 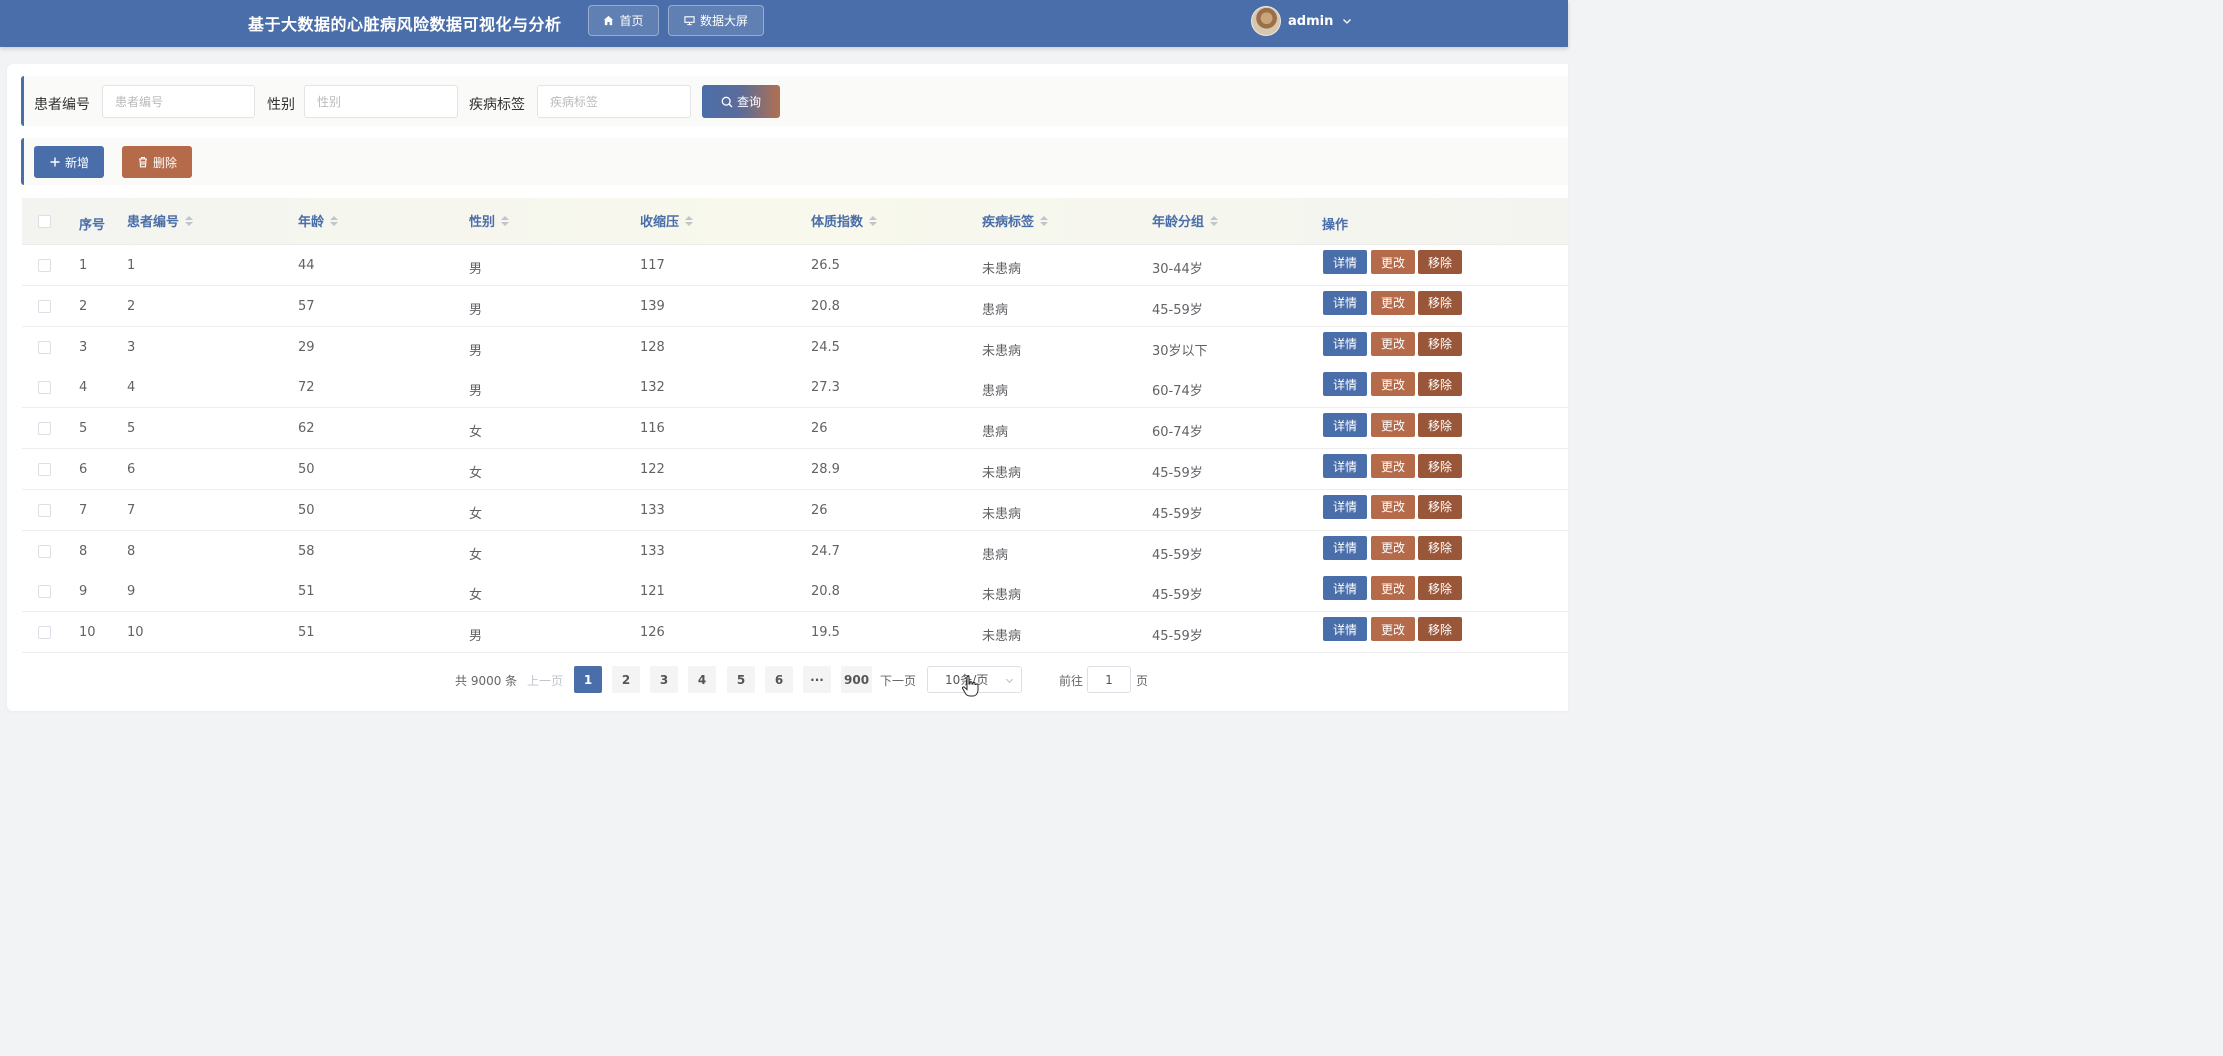 What do you see at coordinates (844, 220) in the screenshot?
I see `col-bmi: 体质指数` at bounding box center [844, 220].